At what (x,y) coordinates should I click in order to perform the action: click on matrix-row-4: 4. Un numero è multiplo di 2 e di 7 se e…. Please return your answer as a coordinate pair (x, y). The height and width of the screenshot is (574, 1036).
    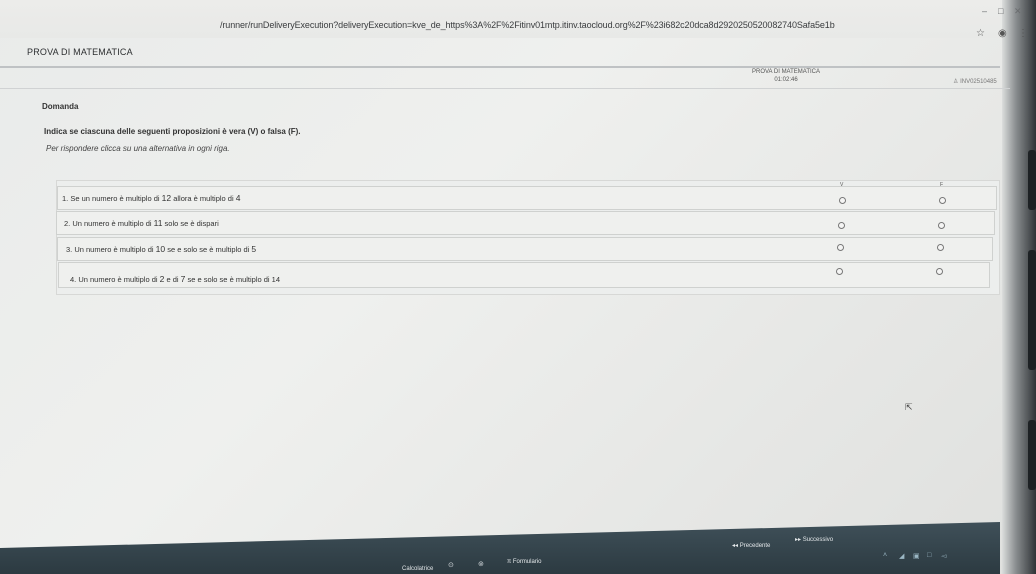
    Looking at the image, I should click on (524, 275).